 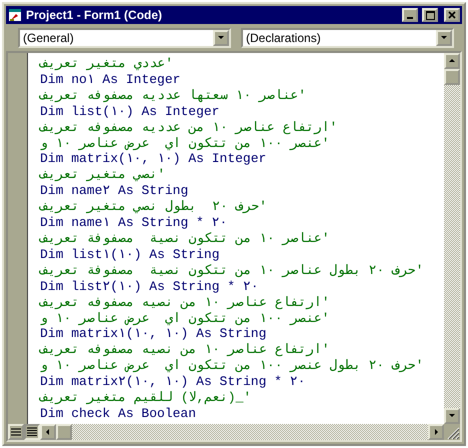 What do you see at coordinates (15, 15) in the screenshot?
I see `app-icon` at bounding box center [15, 15].